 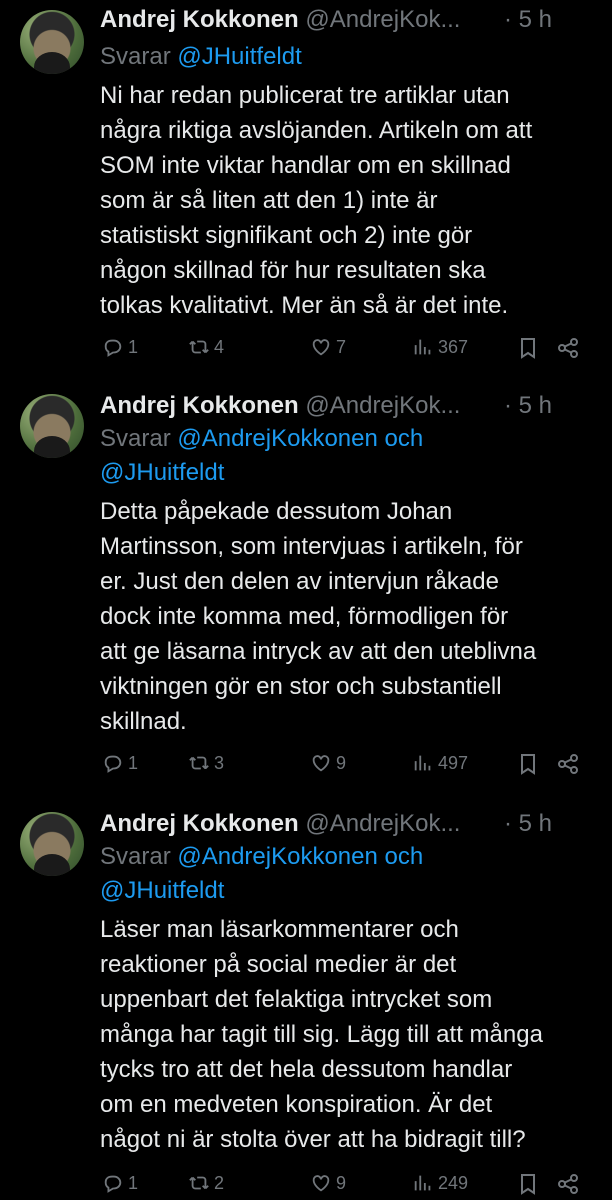 What do you see at coordinates (453, 762) in the screenshot?
I see `views-count: 497` at bounding box center [453, 762].